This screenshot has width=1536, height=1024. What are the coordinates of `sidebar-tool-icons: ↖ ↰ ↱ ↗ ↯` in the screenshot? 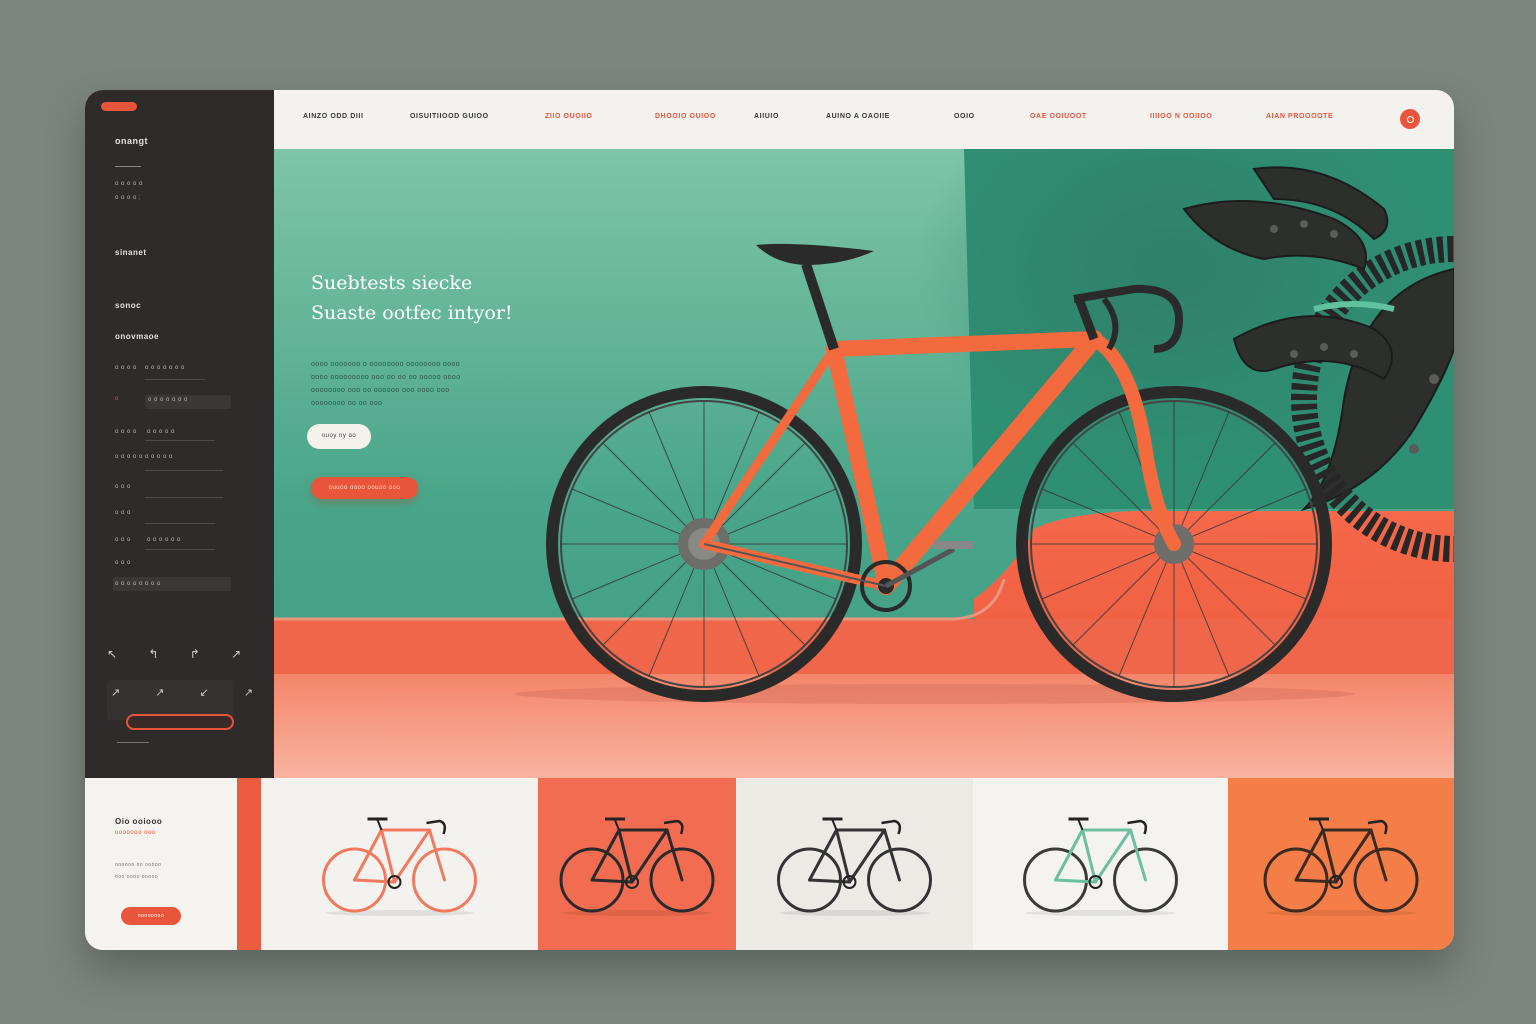 It's located at (202, 654).